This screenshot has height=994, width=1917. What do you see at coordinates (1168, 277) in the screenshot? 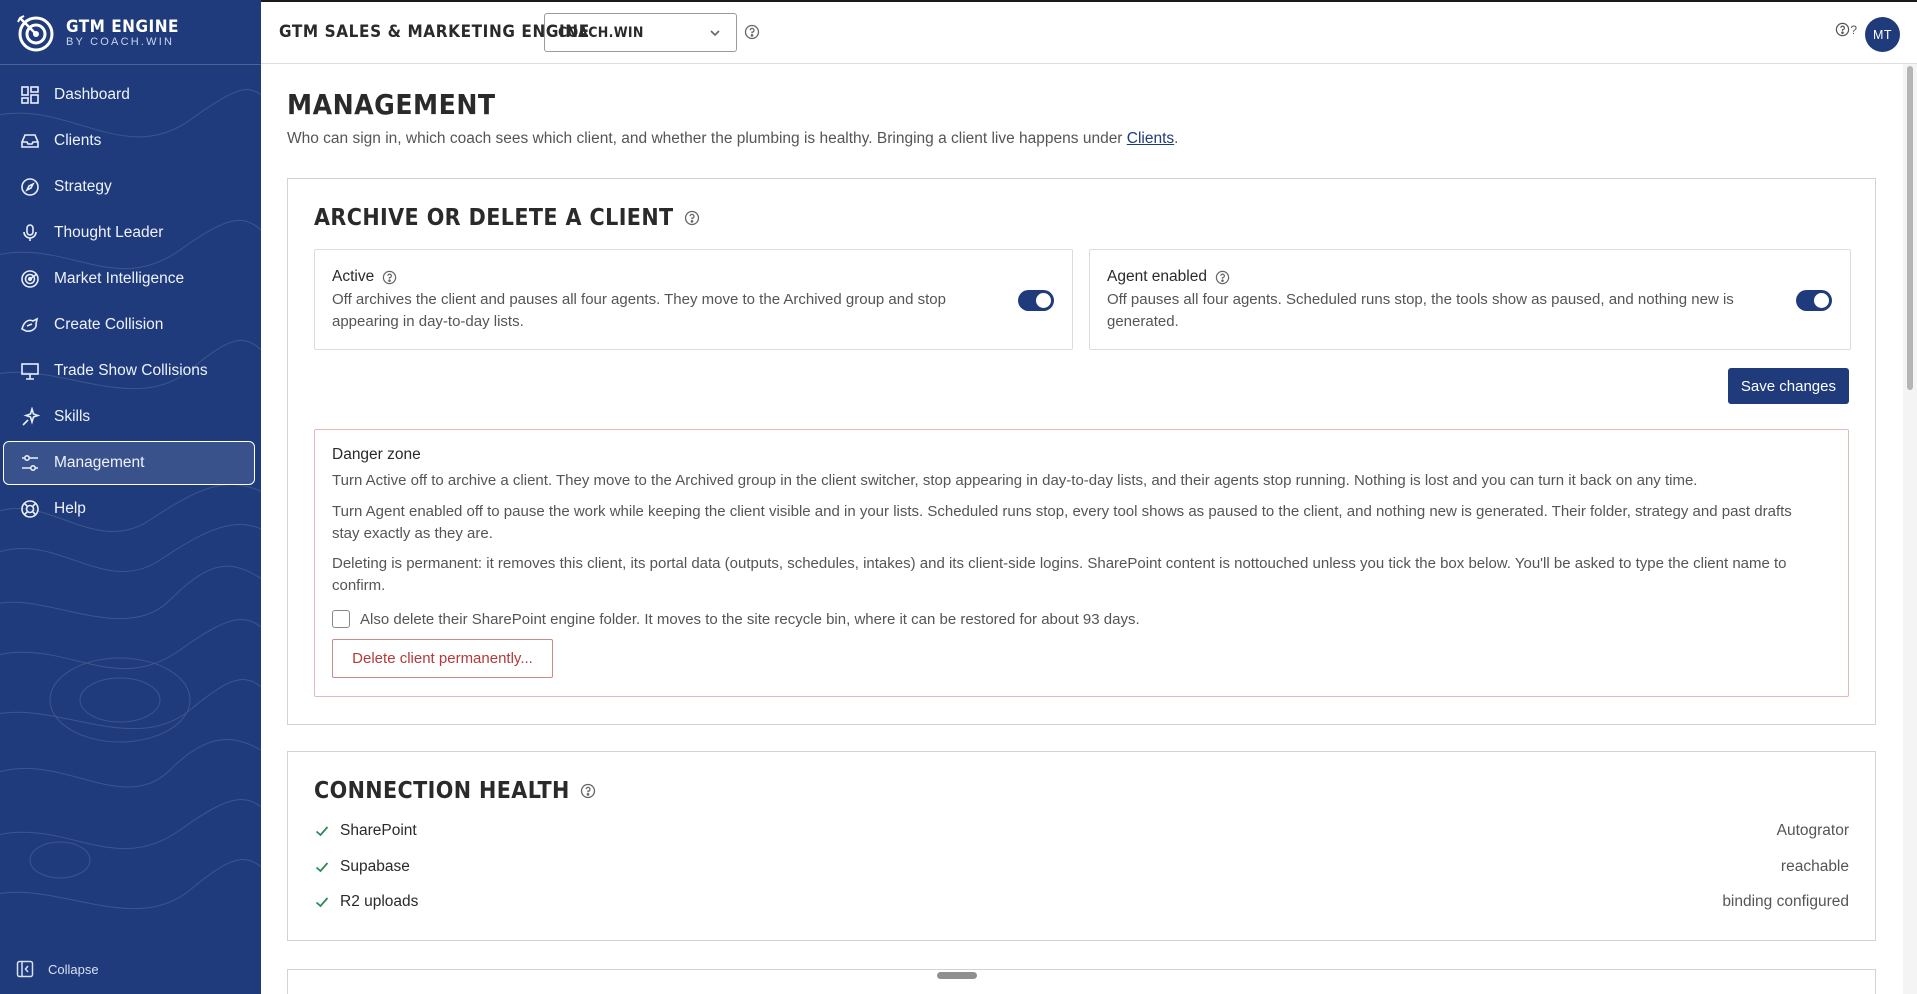
I see `agent-enabled-label: Agent enabled` at bounding box center [1168, 277].